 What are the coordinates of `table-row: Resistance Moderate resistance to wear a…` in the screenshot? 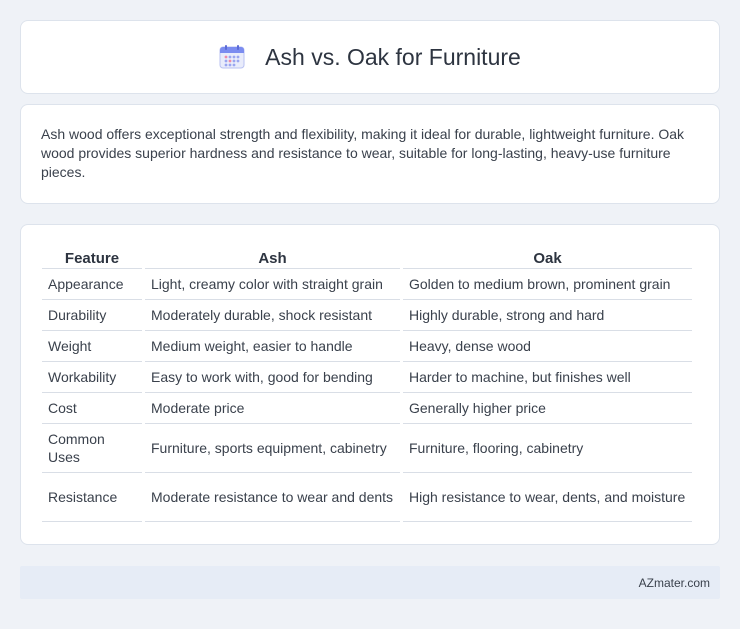 It's located at (367, 497).